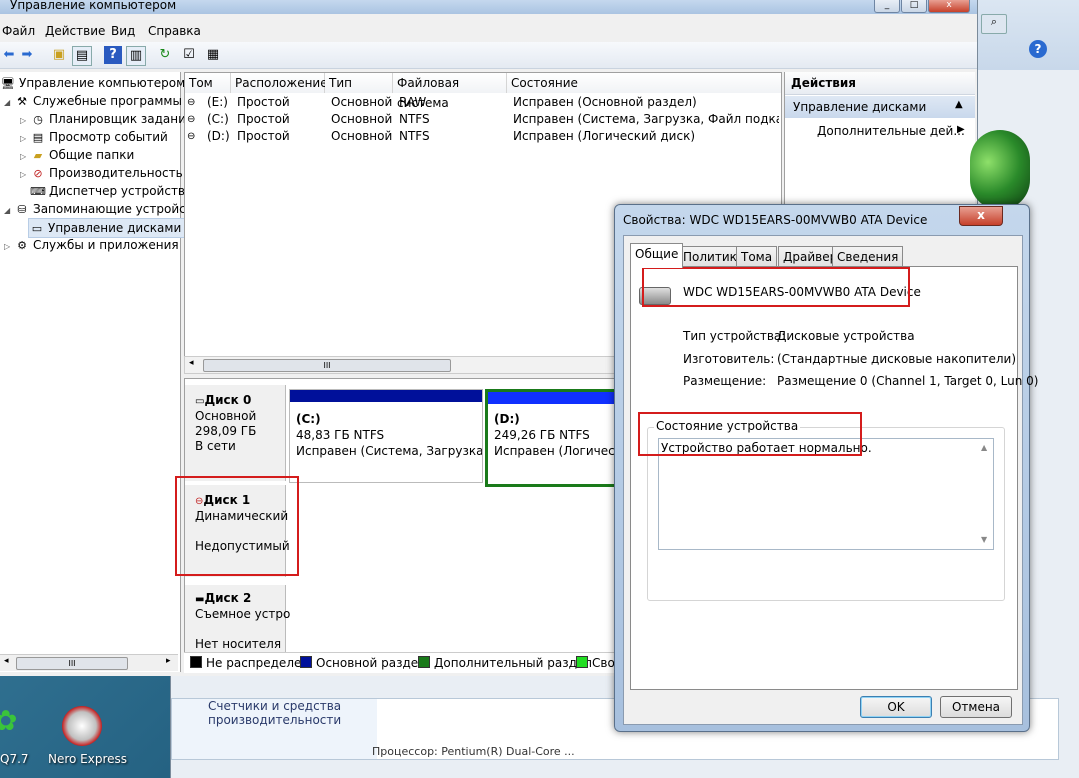  Describe the element at coordinates (27, 55) in the screenshot. I see `forward-icon: ➡` at that location.